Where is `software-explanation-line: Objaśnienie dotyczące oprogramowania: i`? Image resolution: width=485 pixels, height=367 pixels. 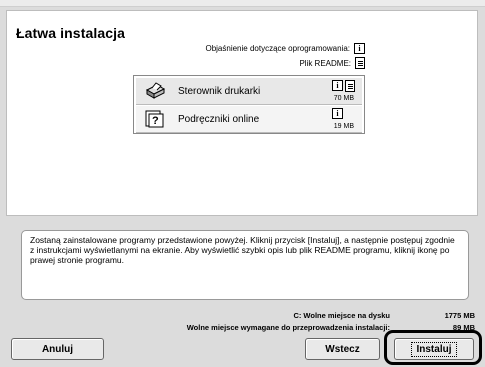 software-explanation-line: Objaśnienie dotyczące oprogramowania: i is located at coordinates (285, 48).